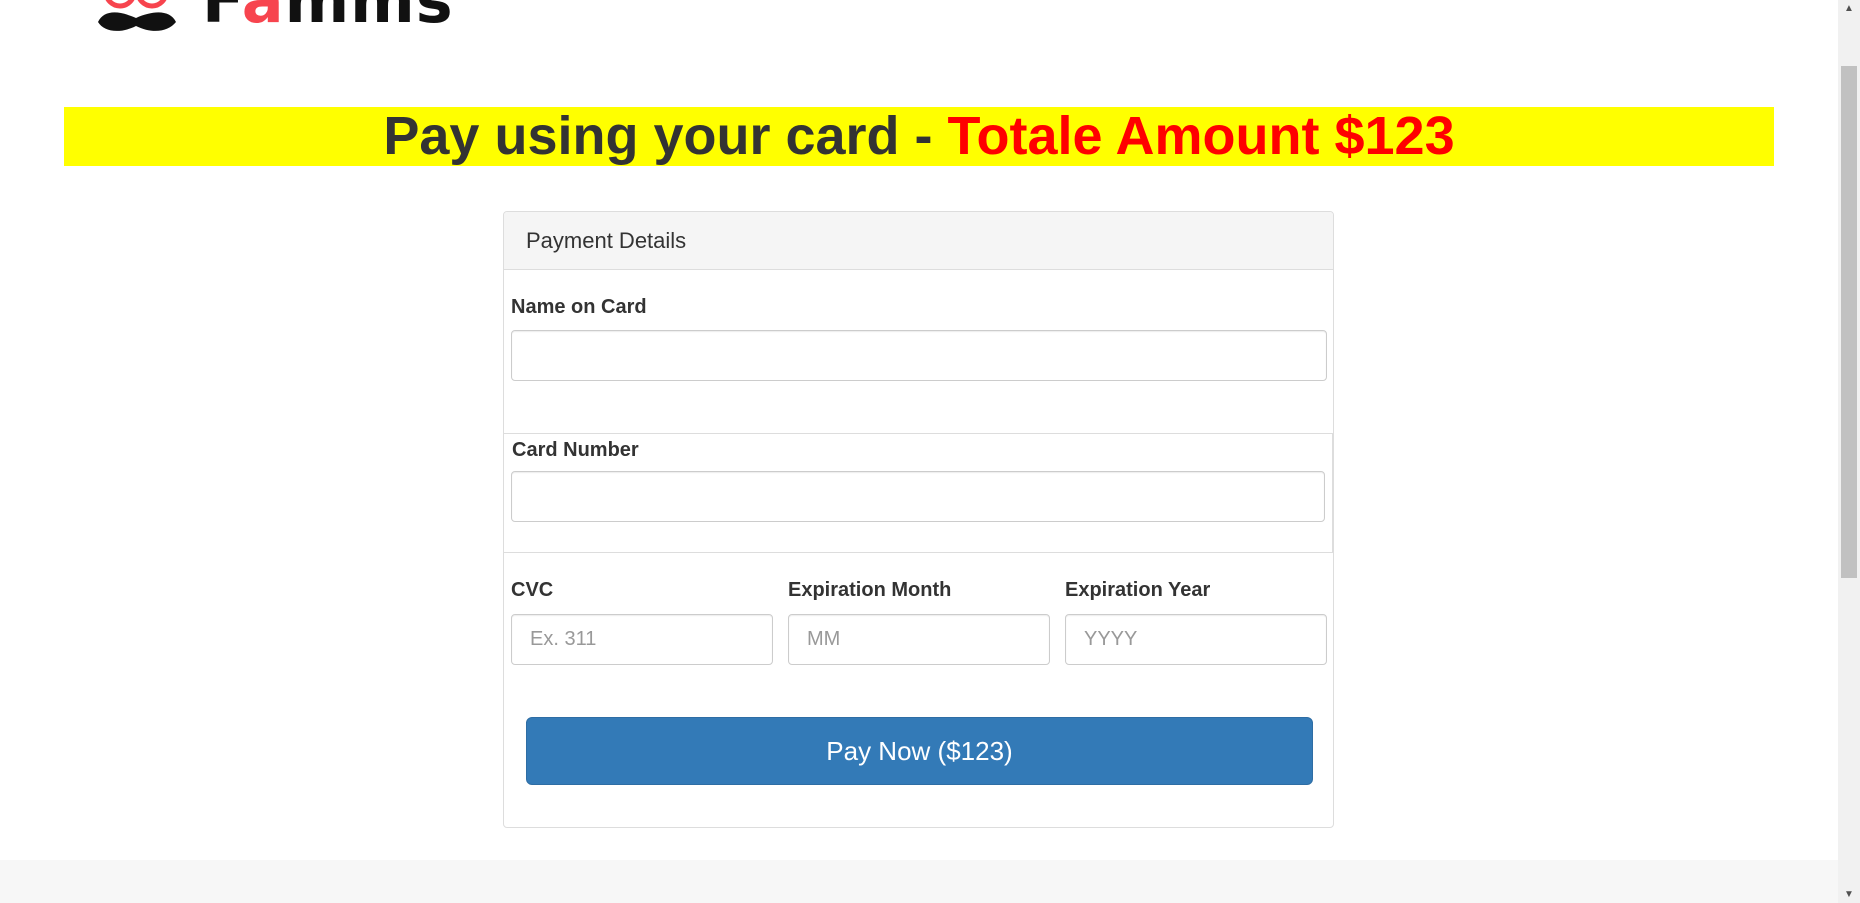 This screenshot has height=903, width=1860. What do you see at coordinates (919, 639) in the screenshot?
I see `expiration-month-input` at bounding box center [919, 639].